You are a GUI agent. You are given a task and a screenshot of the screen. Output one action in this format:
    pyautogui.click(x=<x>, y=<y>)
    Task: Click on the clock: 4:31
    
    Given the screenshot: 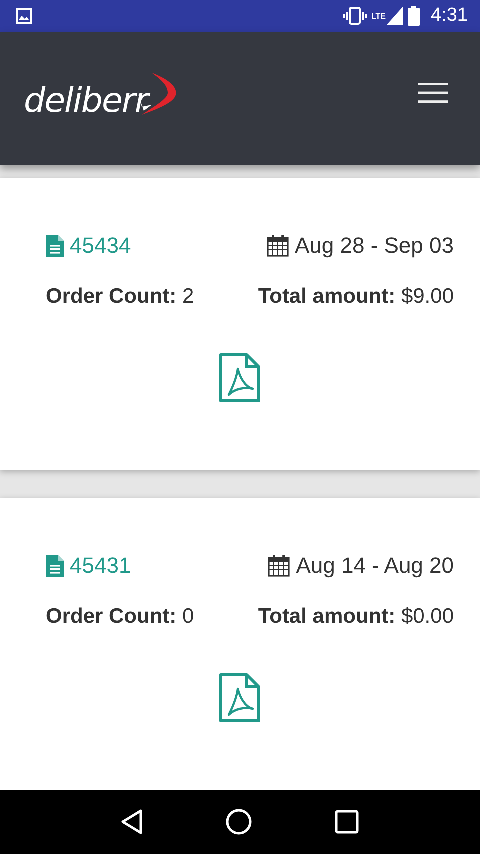 What is the action you would take?
    pyautogui.click(x=449, y=16)
    